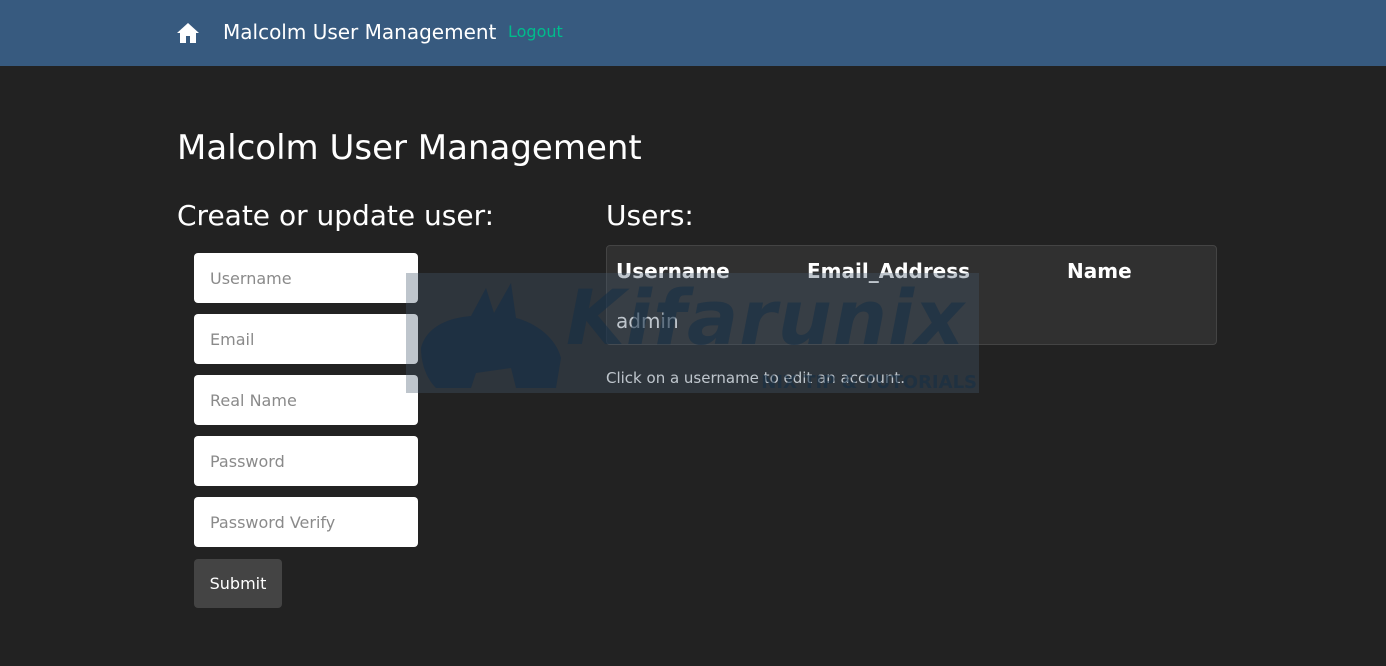  What do you see at coordinates (1099, 271) in the screenshot?
I see `column-header-name: Name` at bounding box center [1099, 271].